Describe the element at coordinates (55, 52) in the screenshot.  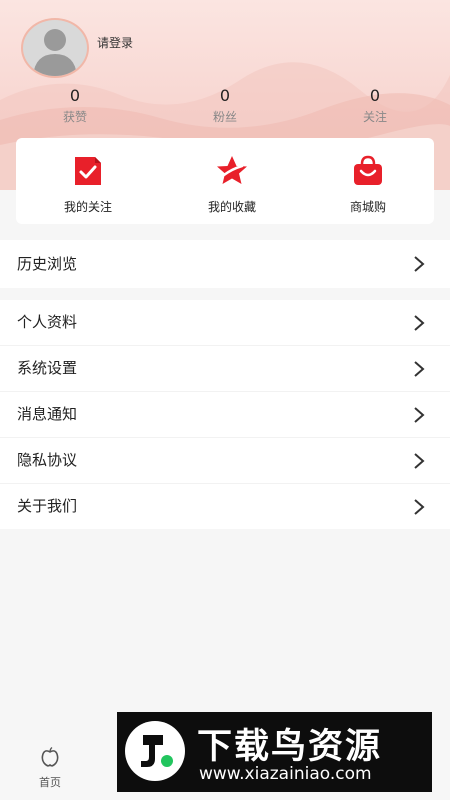
I see `user-silhouette-icon` at that location.